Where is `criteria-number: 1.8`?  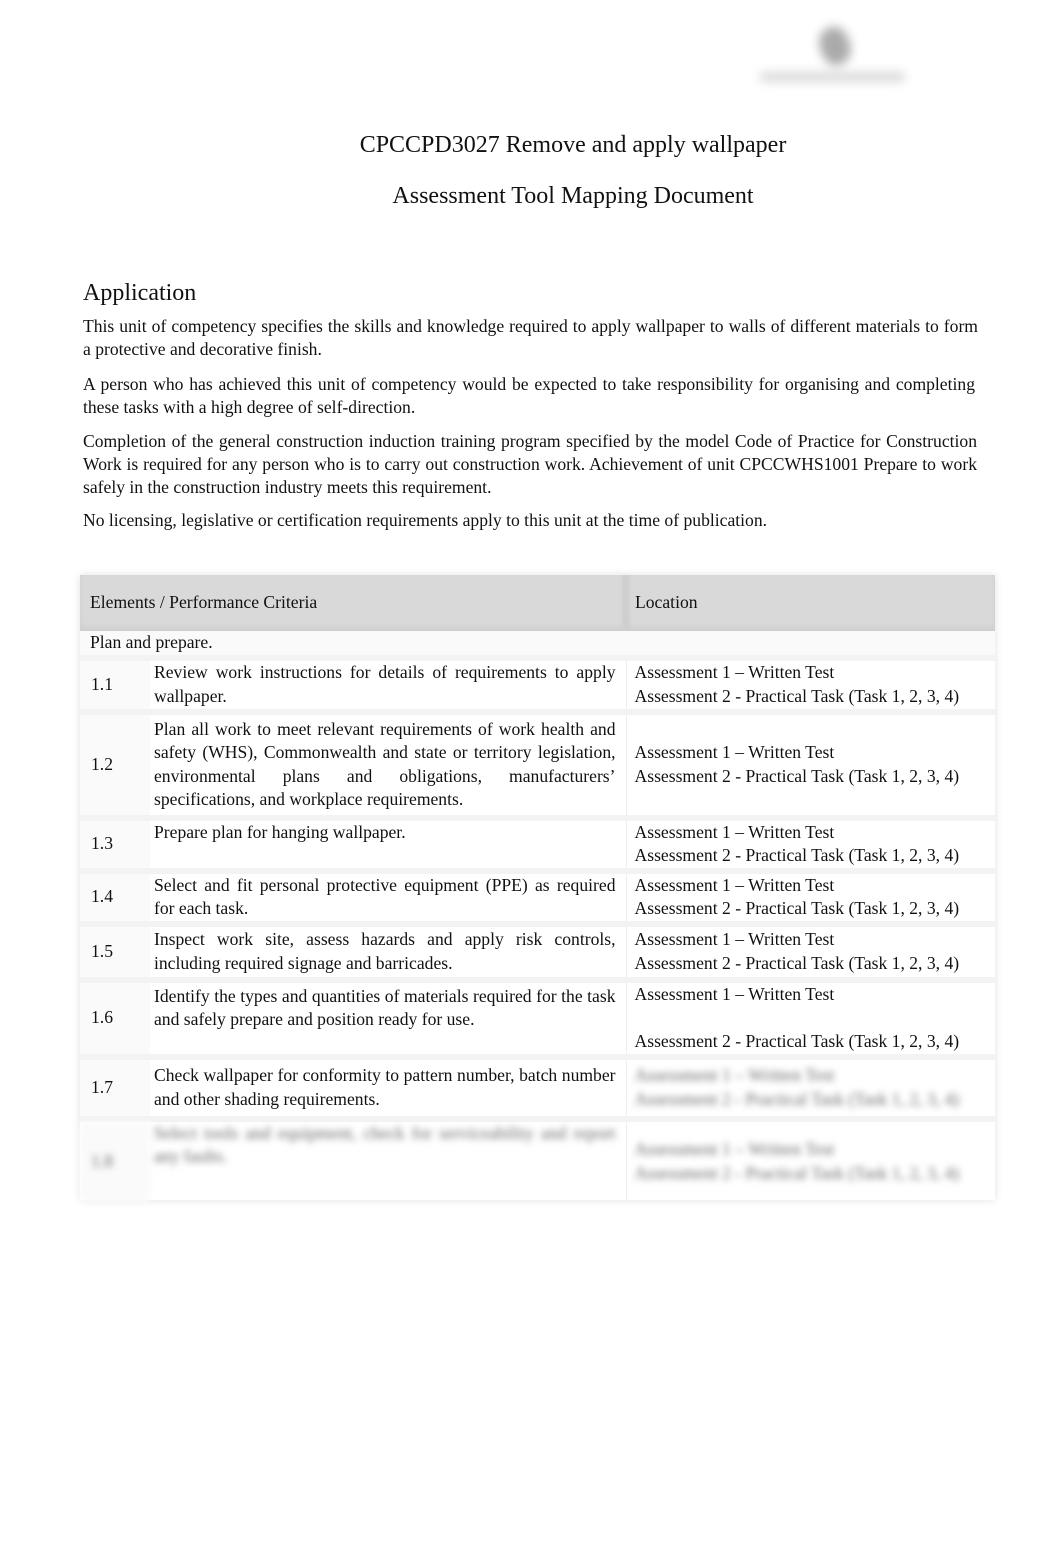
criteria-number: 1.8 is located at coordinates (115, 1158).